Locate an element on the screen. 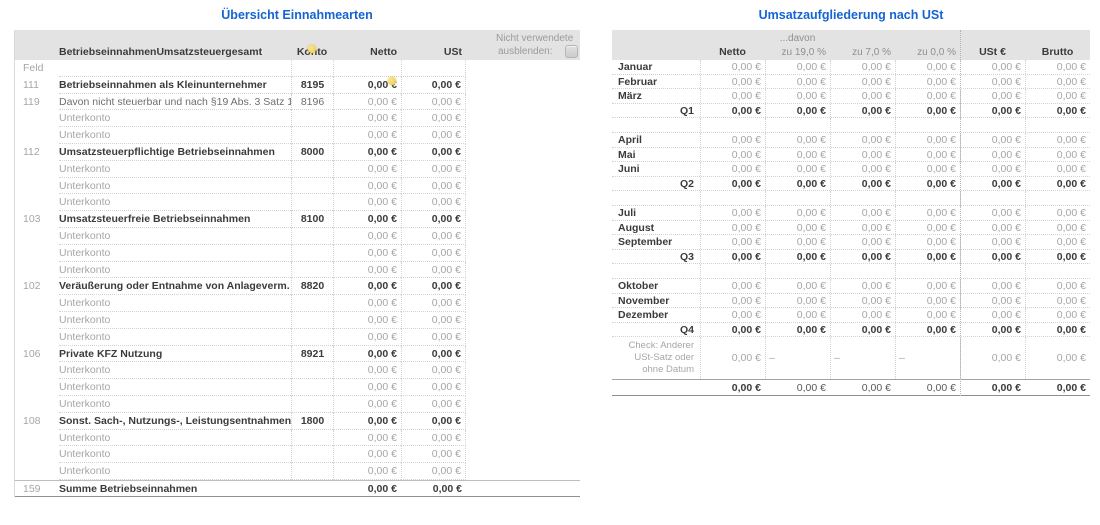 Image resolution: width=1100 pixels, height=525 pixels. cell-label: November is located at coordinates (656, 301).